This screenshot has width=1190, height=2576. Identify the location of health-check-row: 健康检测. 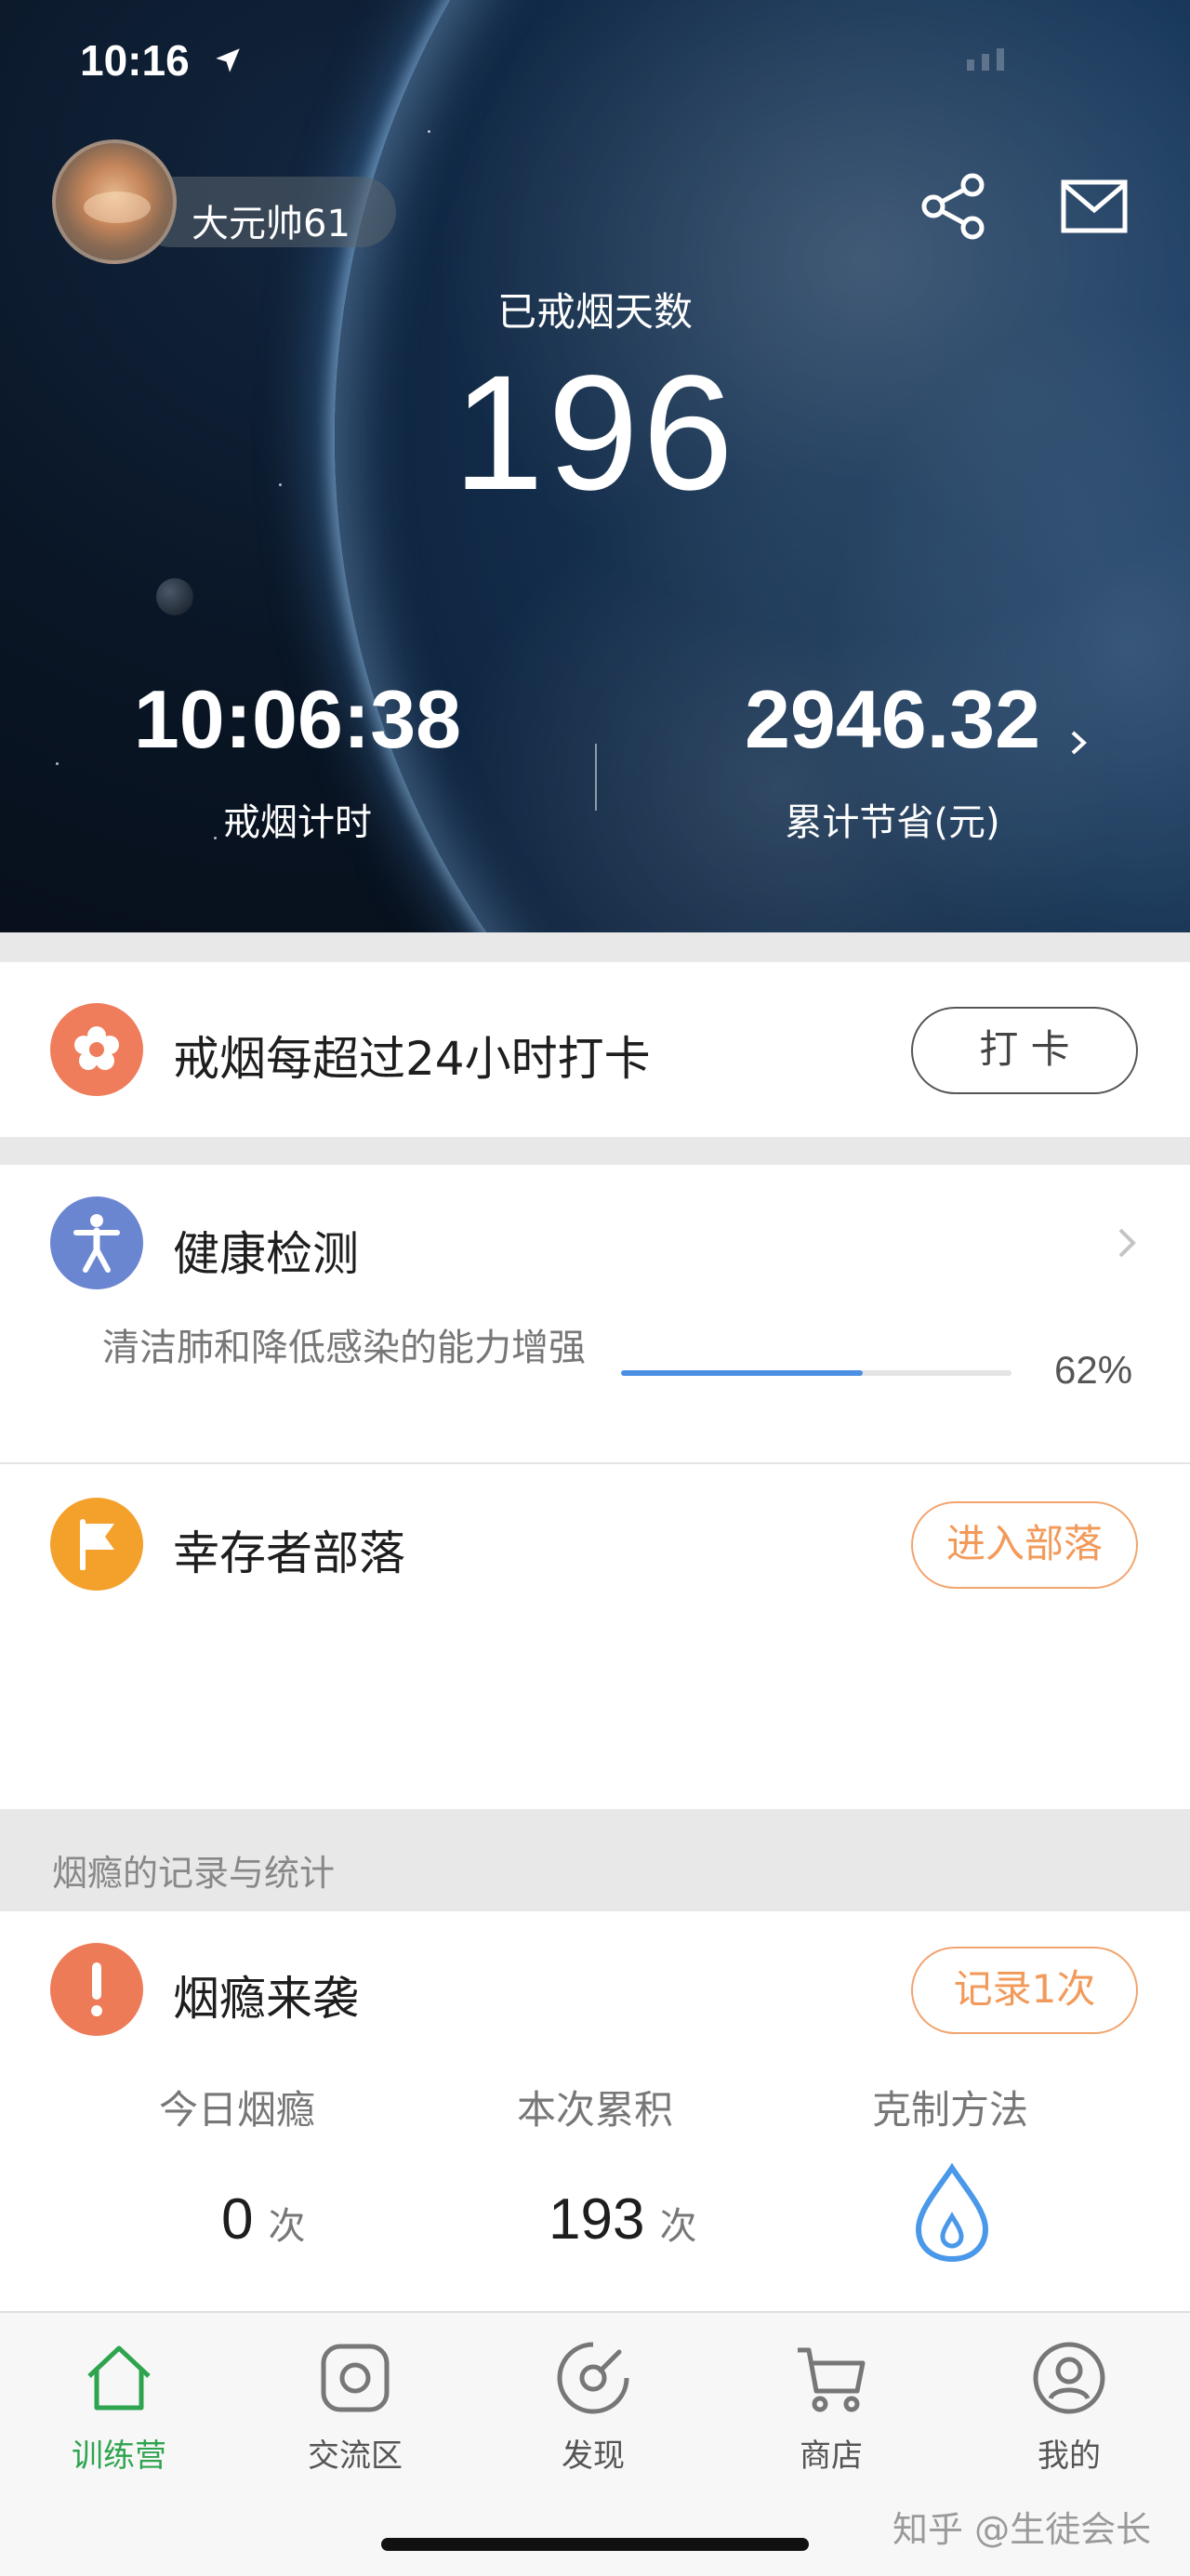
(595, 1314).